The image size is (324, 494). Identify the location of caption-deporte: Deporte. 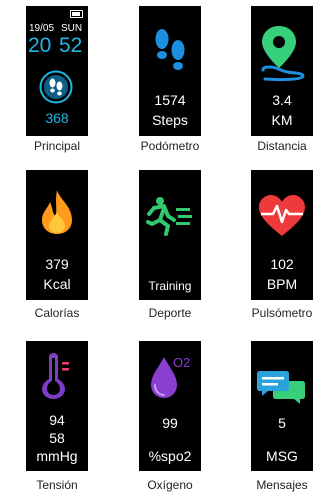
(170, 313).